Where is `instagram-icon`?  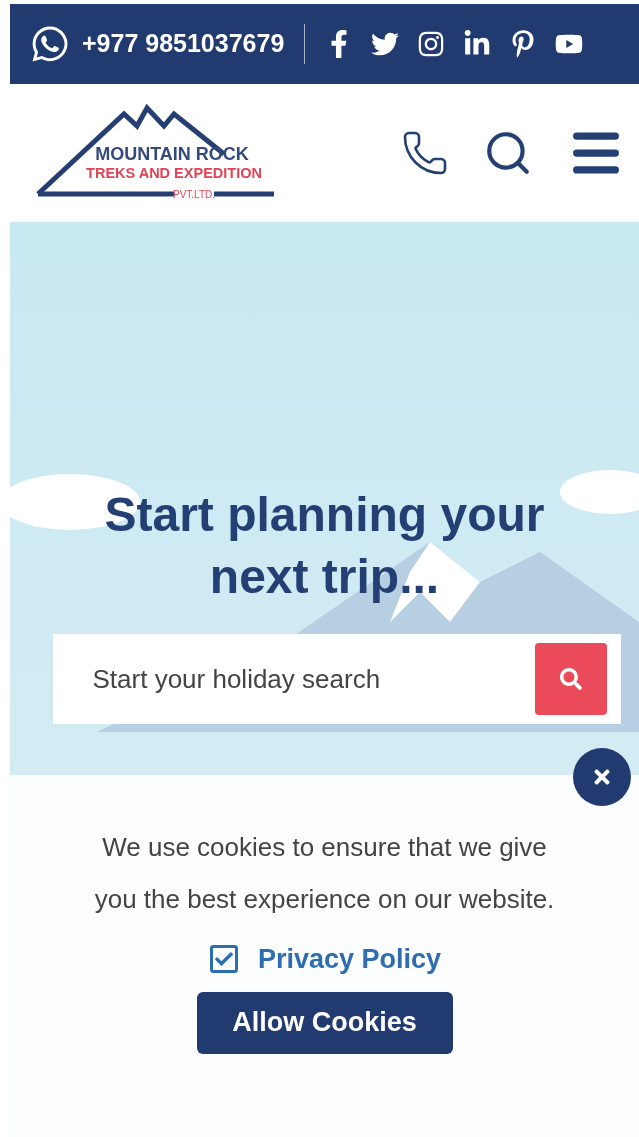
instagram-icon is located at coordinates (431, 44).